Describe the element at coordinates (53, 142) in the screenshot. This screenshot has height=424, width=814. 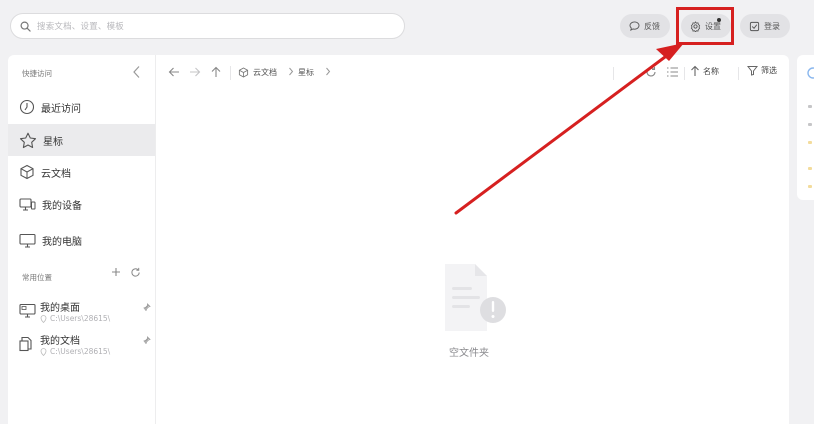
I see `sidebar-item-label: 星标` at that location.